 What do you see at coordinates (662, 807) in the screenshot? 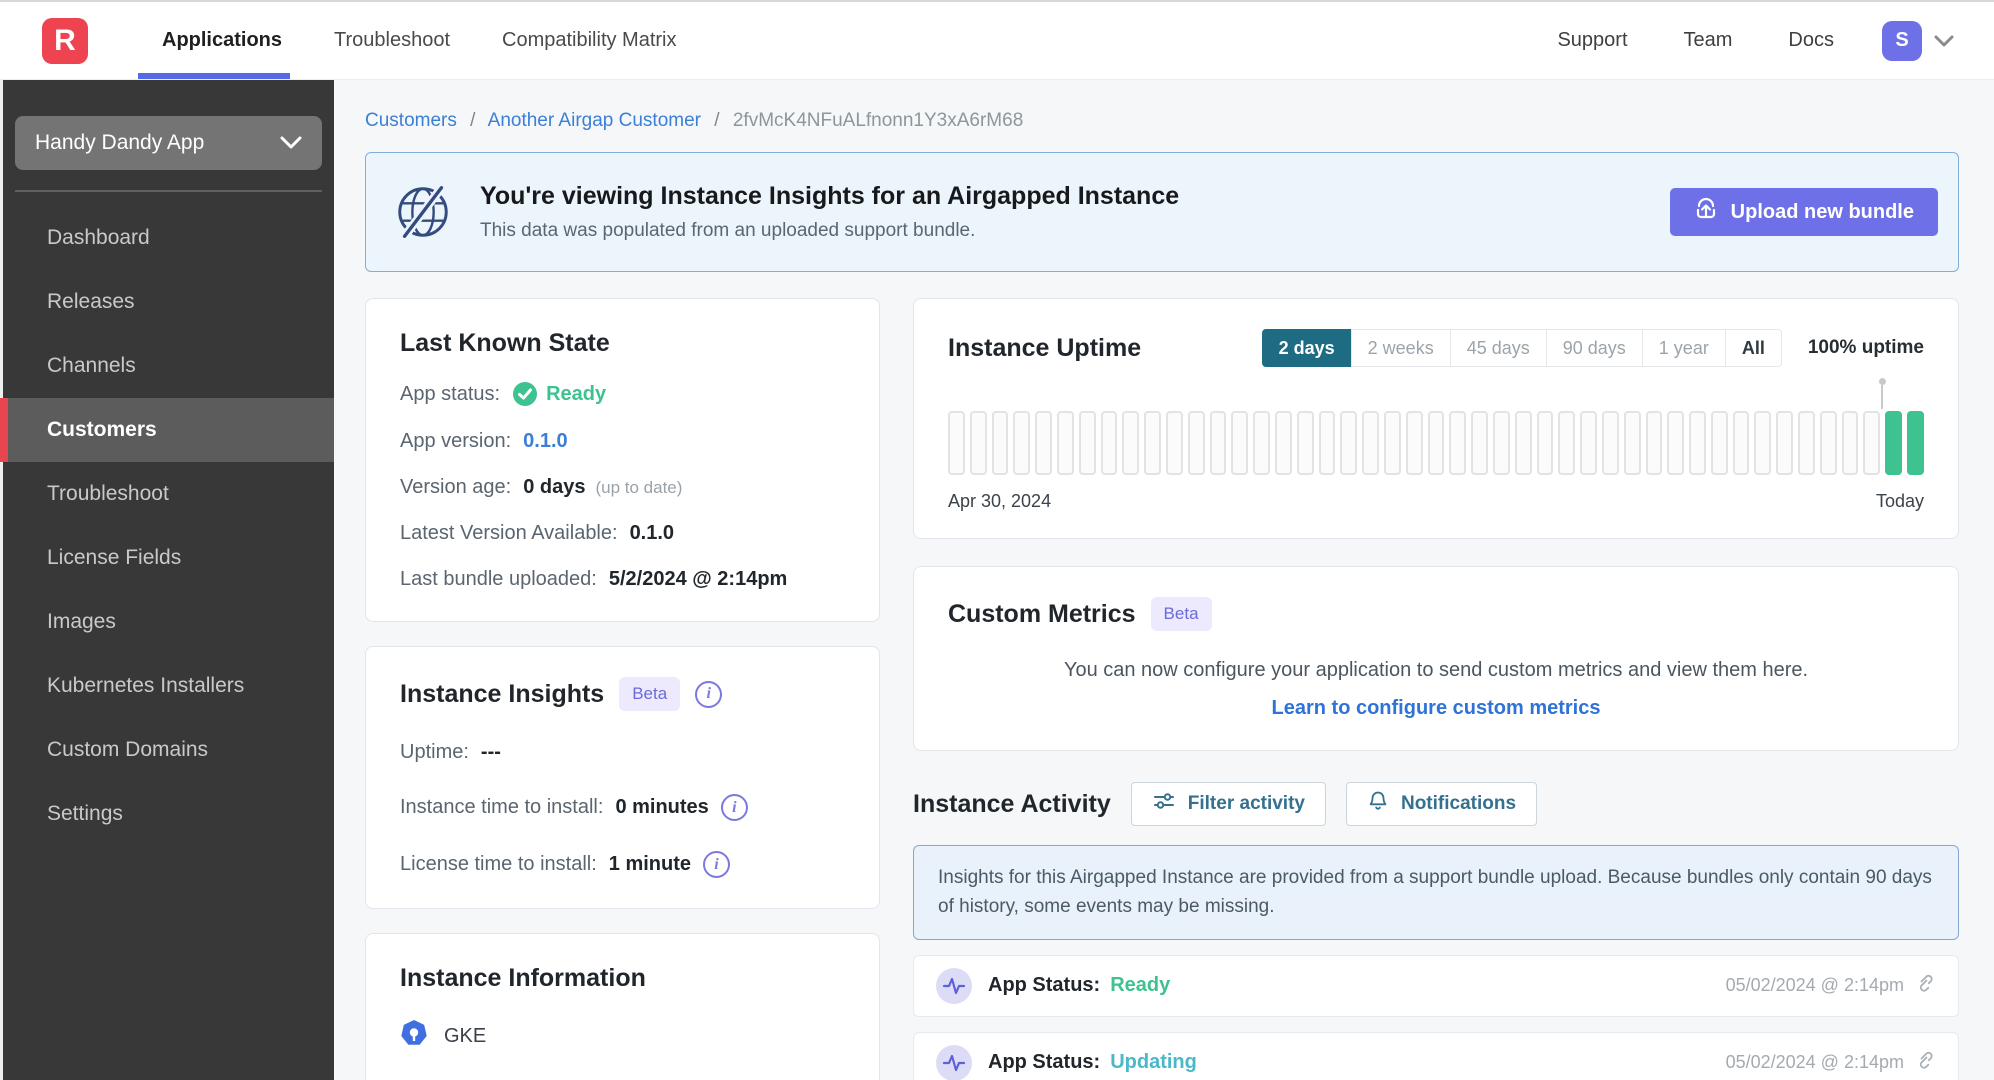
I see `instance-time-value: 0 minutes` at bounding box center [662, 807].